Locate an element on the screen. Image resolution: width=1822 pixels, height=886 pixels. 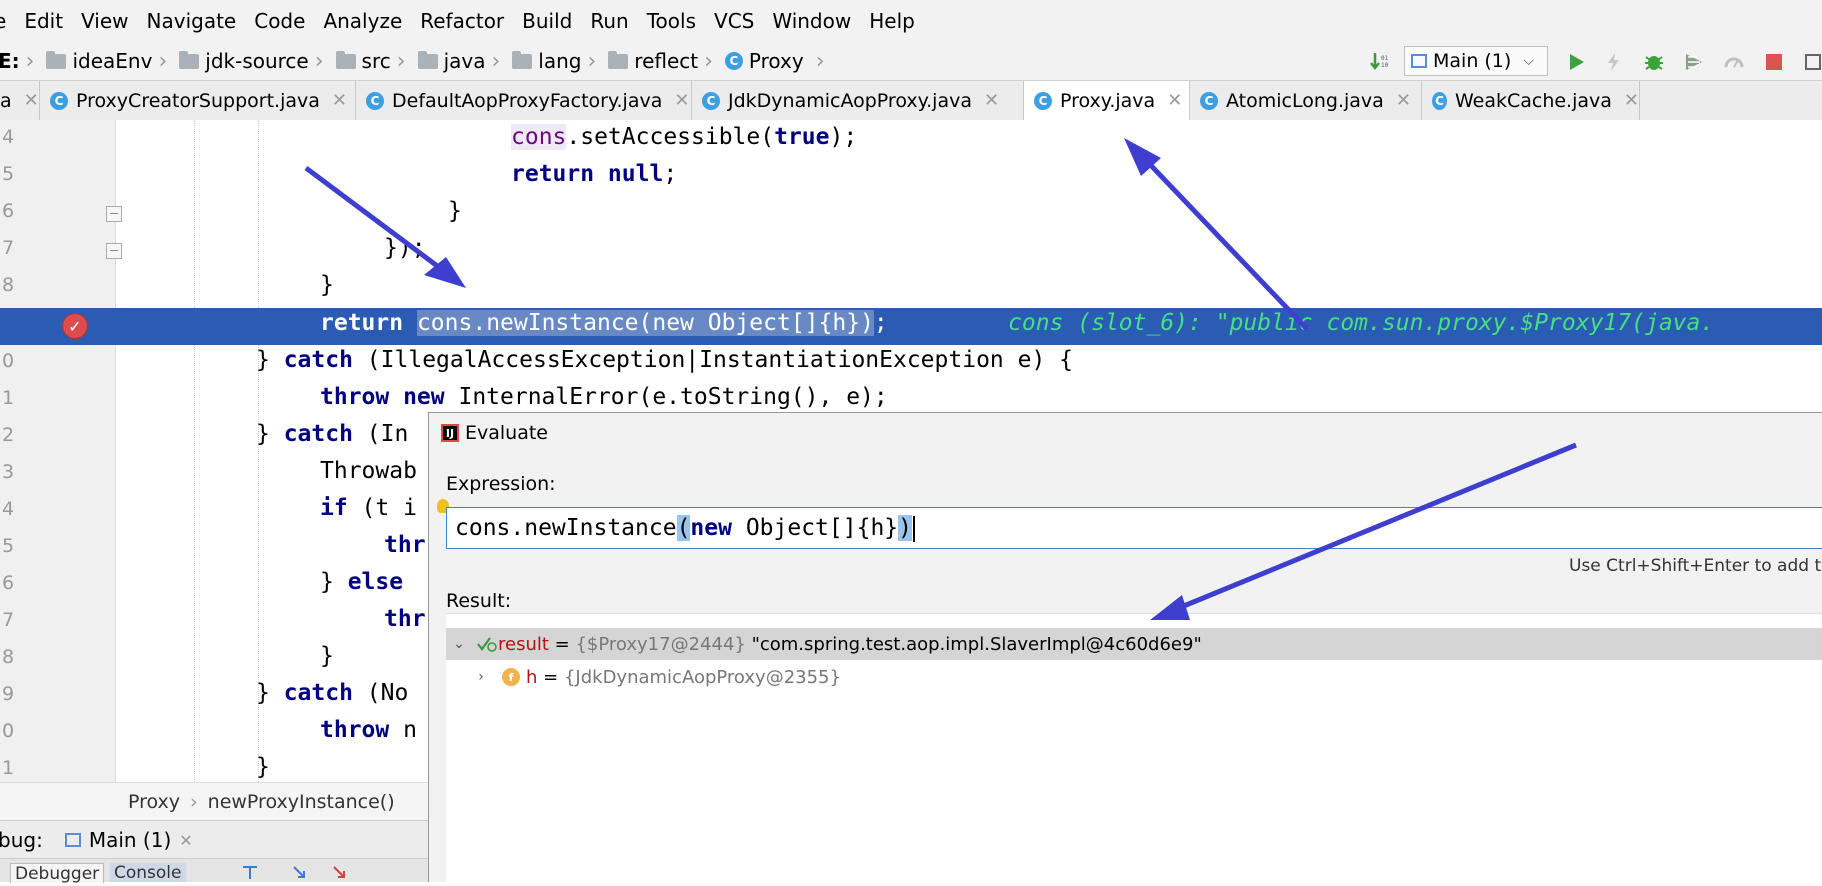
breadcrumb-item: reflect is located at coordinates (666, 61).